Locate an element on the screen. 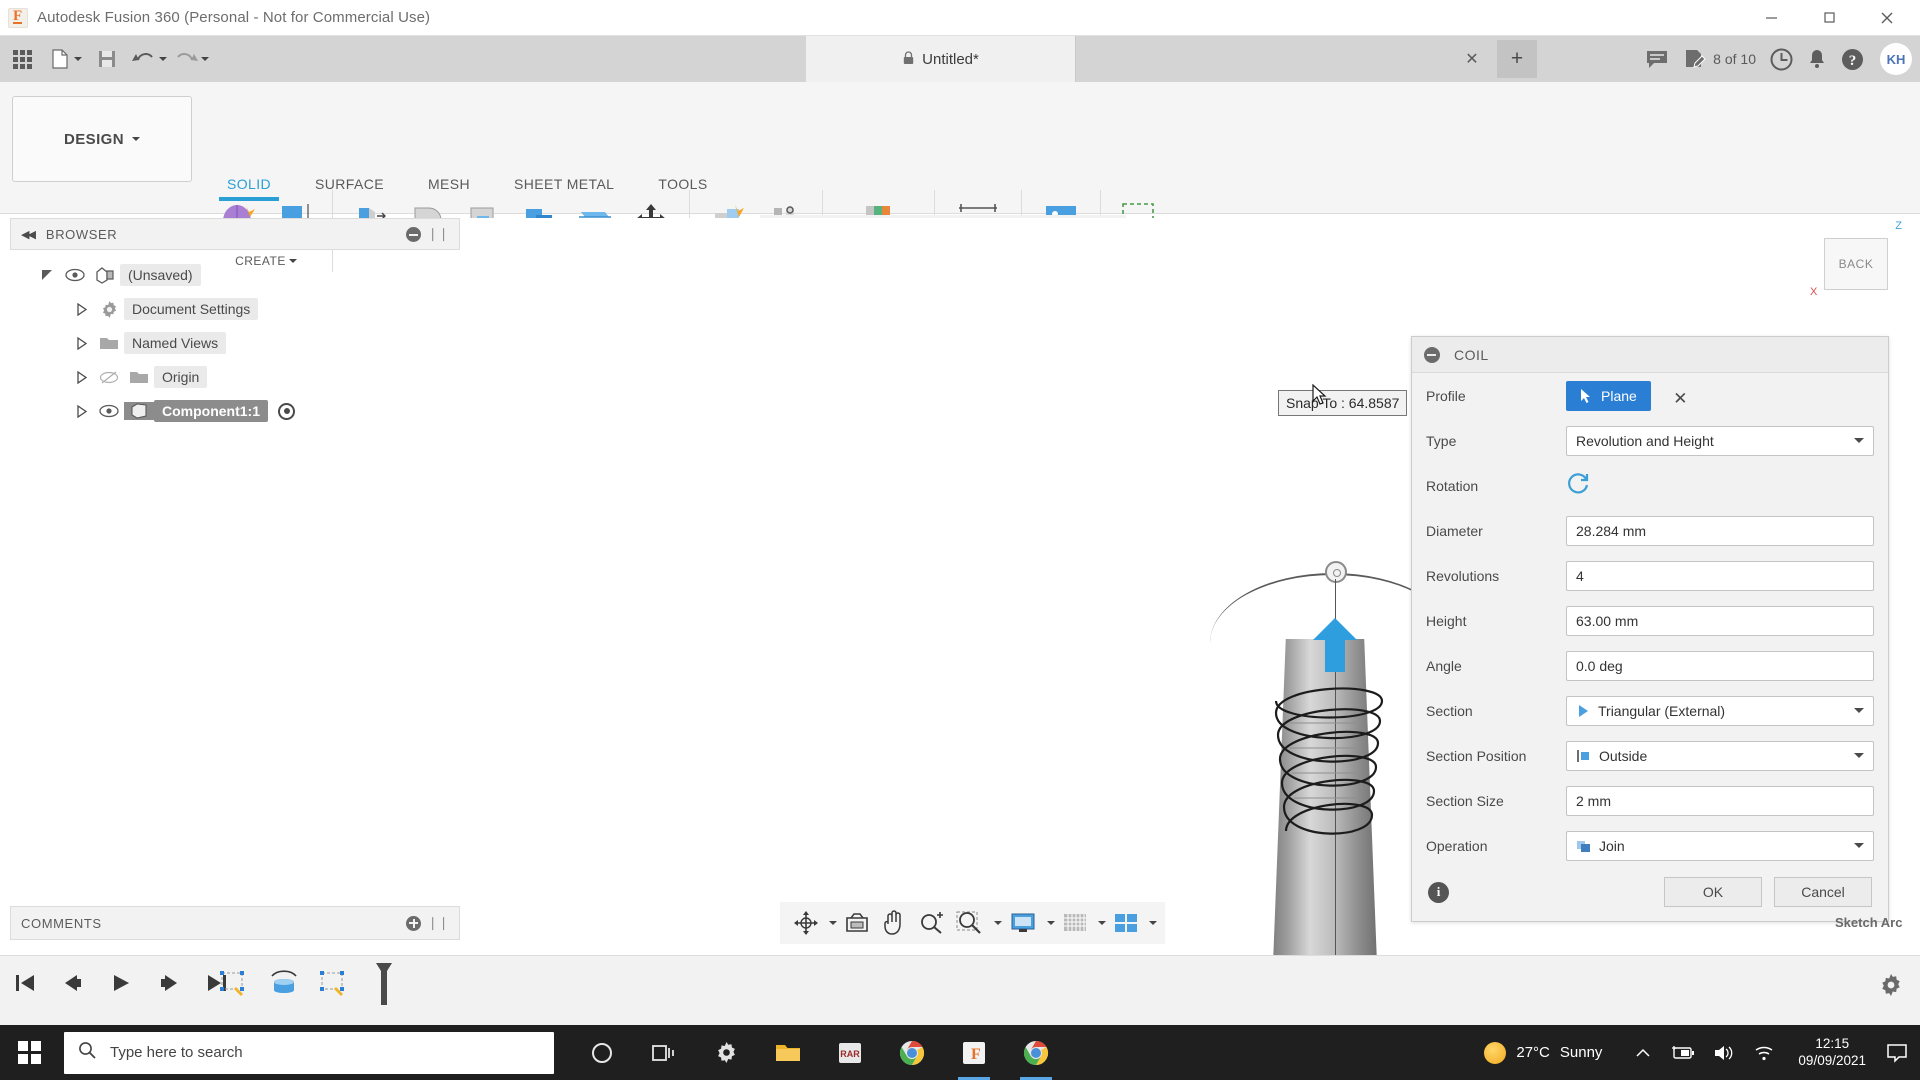 The image size is (1920, 1080). orbit-icon is located at coordinates (806, 923).